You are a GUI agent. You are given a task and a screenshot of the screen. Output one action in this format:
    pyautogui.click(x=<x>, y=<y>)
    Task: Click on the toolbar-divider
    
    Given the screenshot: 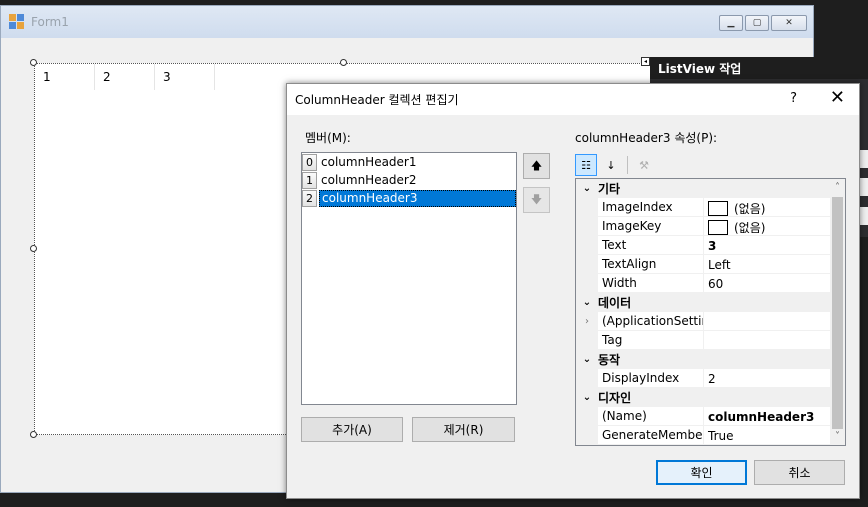 What is the action you would take?
    pyautogui.click(x=627, y=165)
    